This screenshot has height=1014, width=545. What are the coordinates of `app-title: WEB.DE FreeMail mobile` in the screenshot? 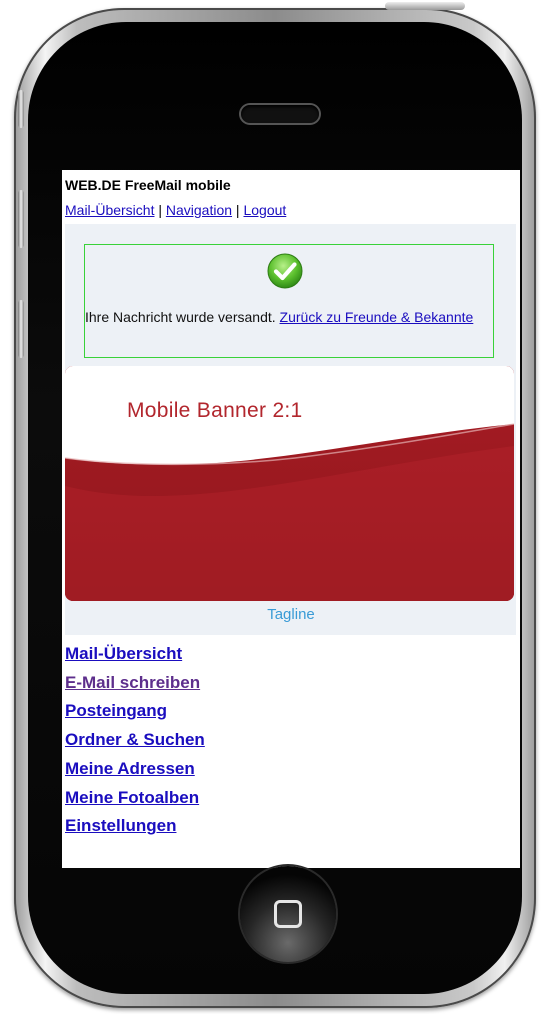 It's located at (148, 185).